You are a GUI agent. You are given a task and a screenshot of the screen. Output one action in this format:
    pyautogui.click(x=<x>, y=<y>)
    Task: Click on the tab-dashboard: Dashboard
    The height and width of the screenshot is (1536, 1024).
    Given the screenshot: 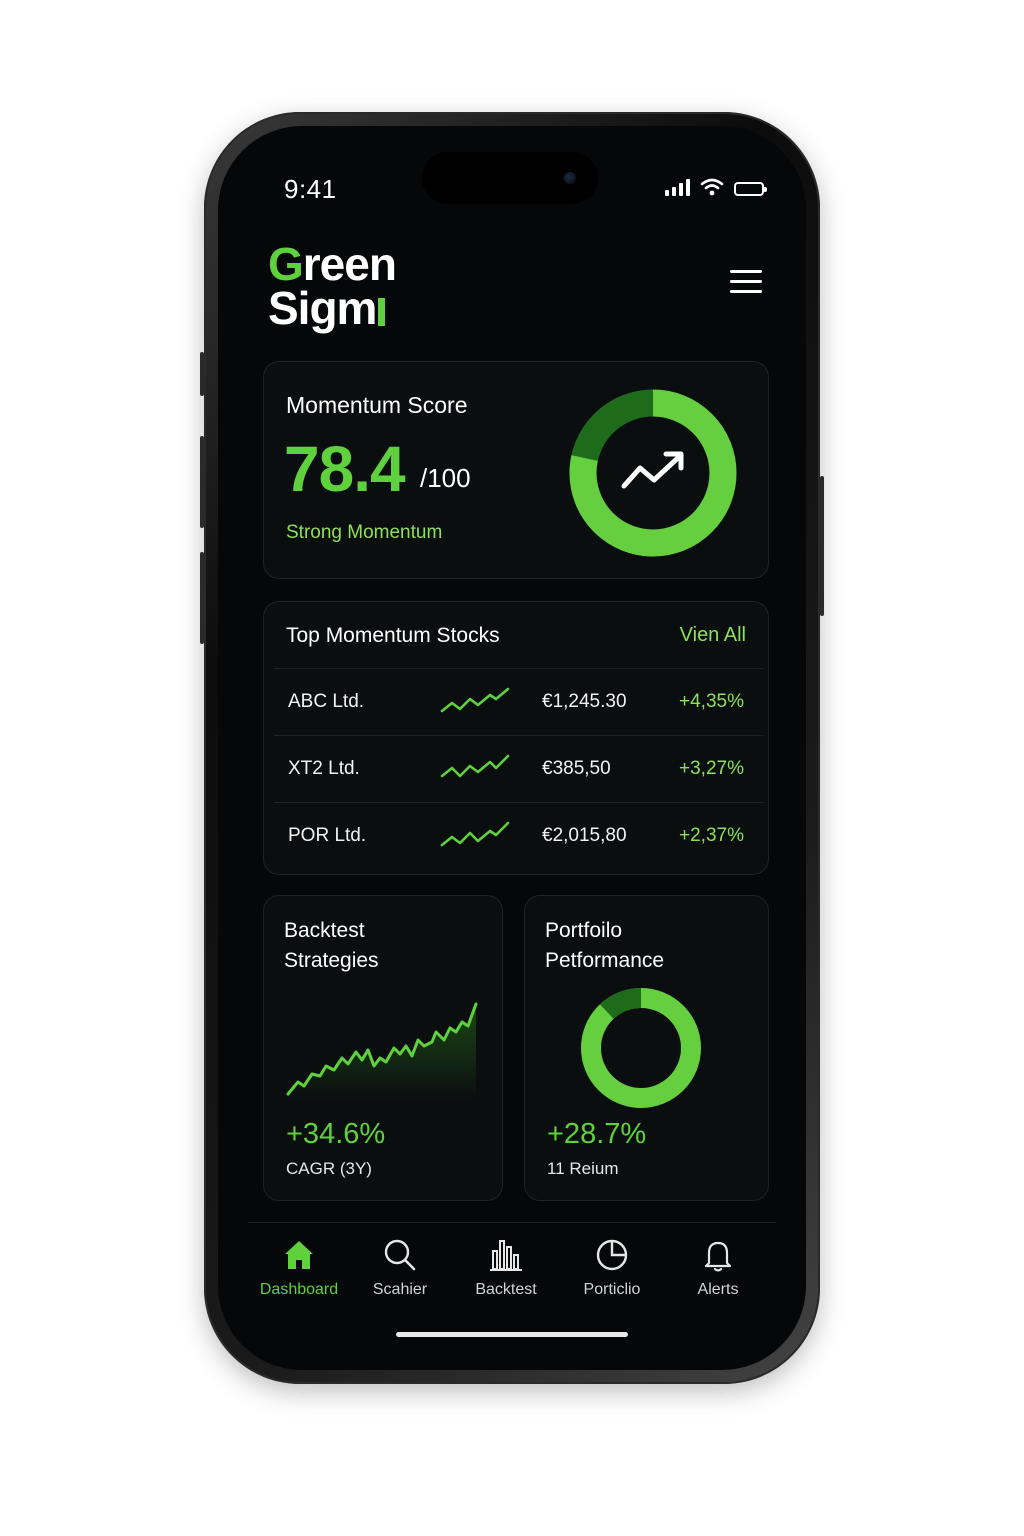 What is the action you would take?
    pyautogui.click(x=299, y=1268)
    